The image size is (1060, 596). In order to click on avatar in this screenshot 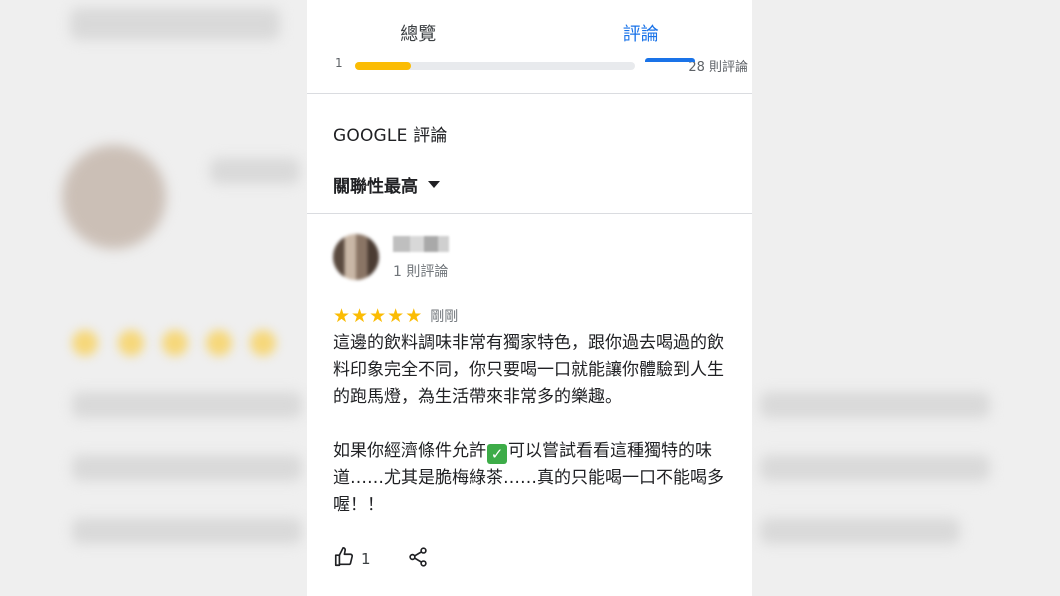, I will do `click(356, 257)`.